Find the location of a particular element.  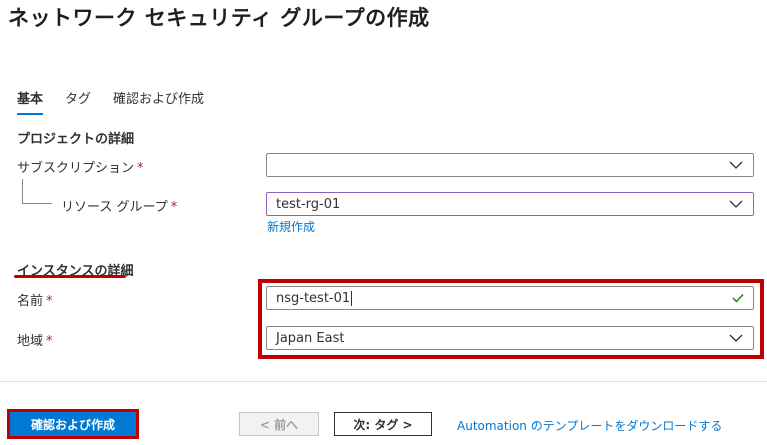

region-label: 地域 * is located at coordinates (35, 339).